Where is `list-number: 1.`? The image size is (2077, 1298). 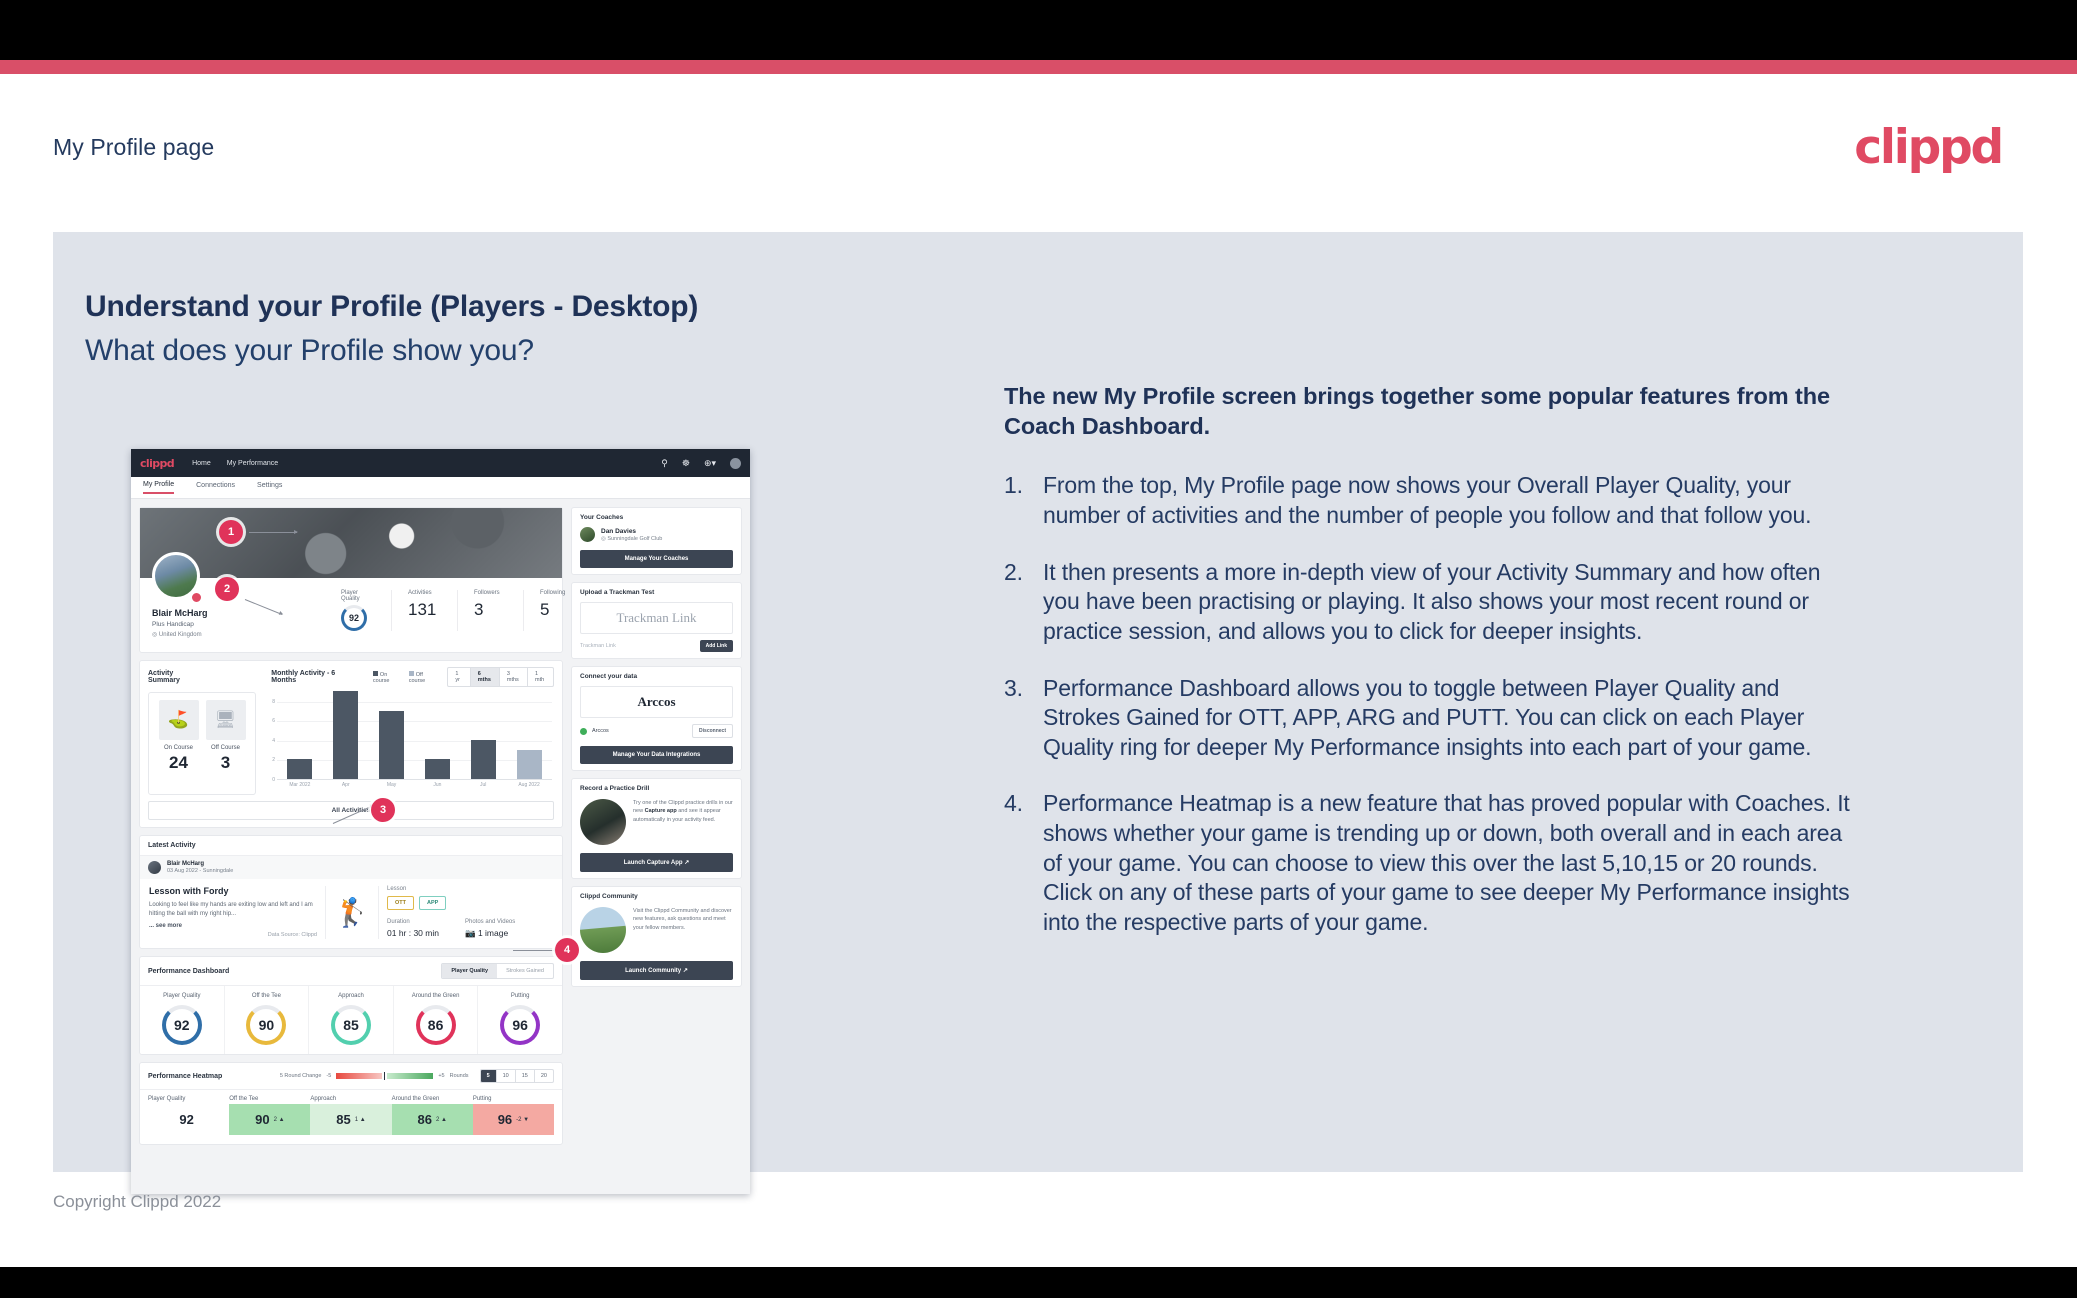 list-number: 1. is located at coordinates (1013, 485).